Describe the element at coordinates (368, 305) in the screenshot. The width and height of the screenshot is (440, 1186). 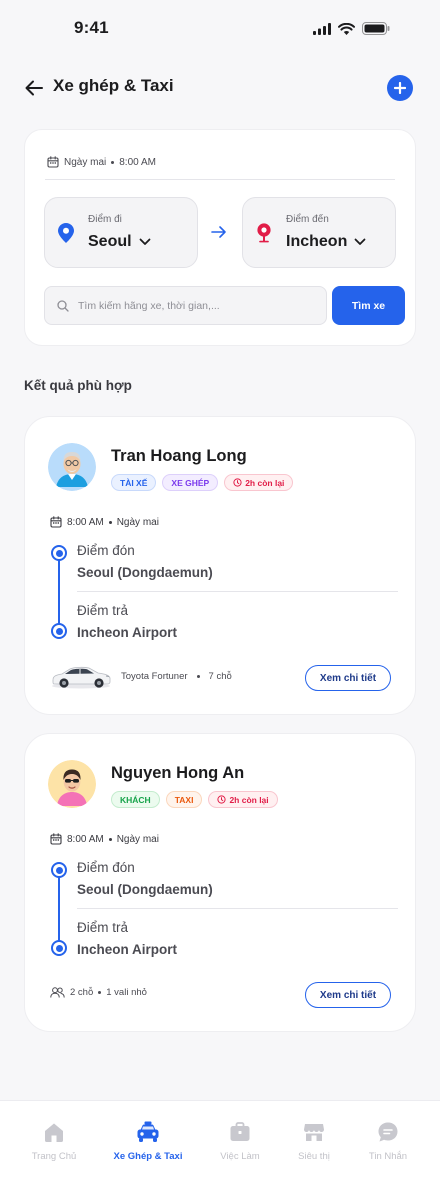
I see `search-button: Tìm xe` at that location.